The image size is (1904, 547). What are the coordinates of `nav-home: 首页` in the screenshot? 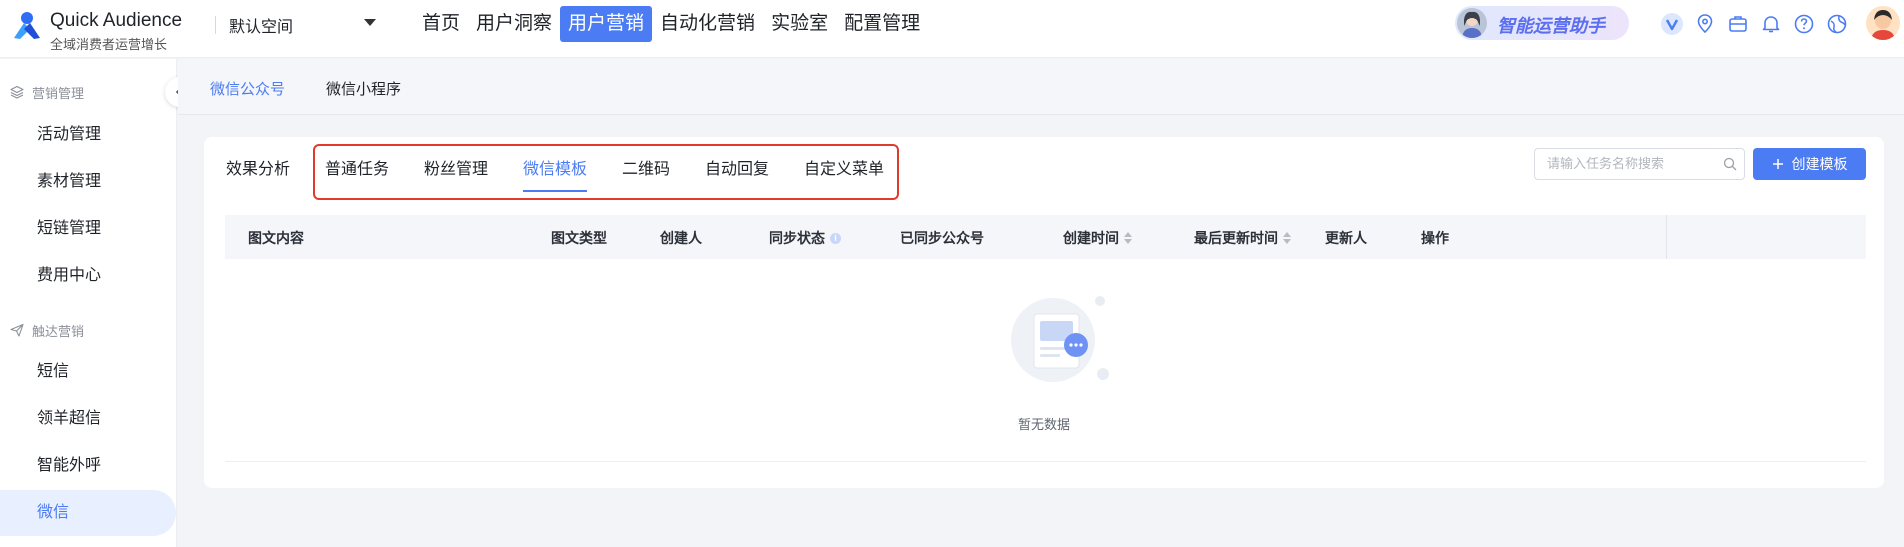 It's located at (441, 24).